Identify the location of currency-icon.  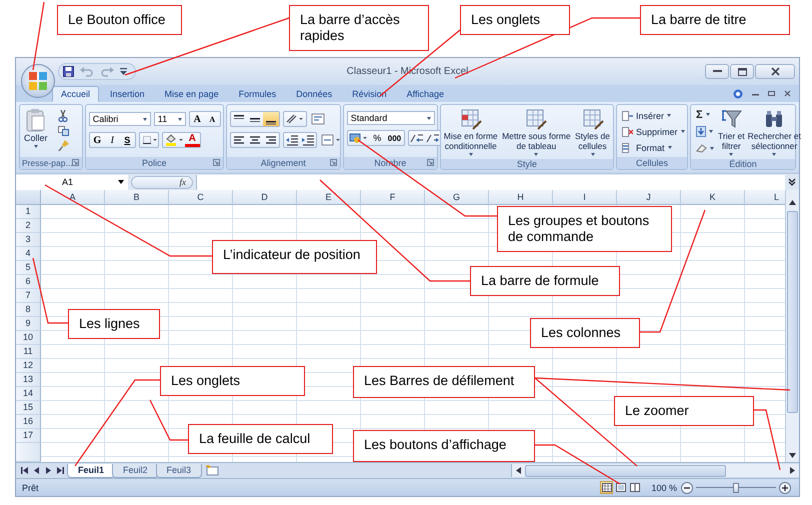
(359, 138).